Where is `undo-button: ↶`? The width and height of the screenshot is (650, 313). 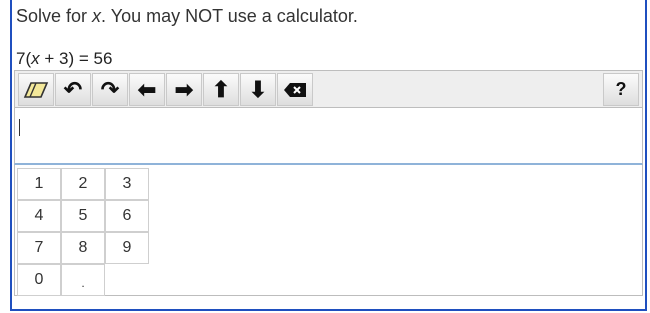
undo-button: ↶ is located at coordinates (73, 89).